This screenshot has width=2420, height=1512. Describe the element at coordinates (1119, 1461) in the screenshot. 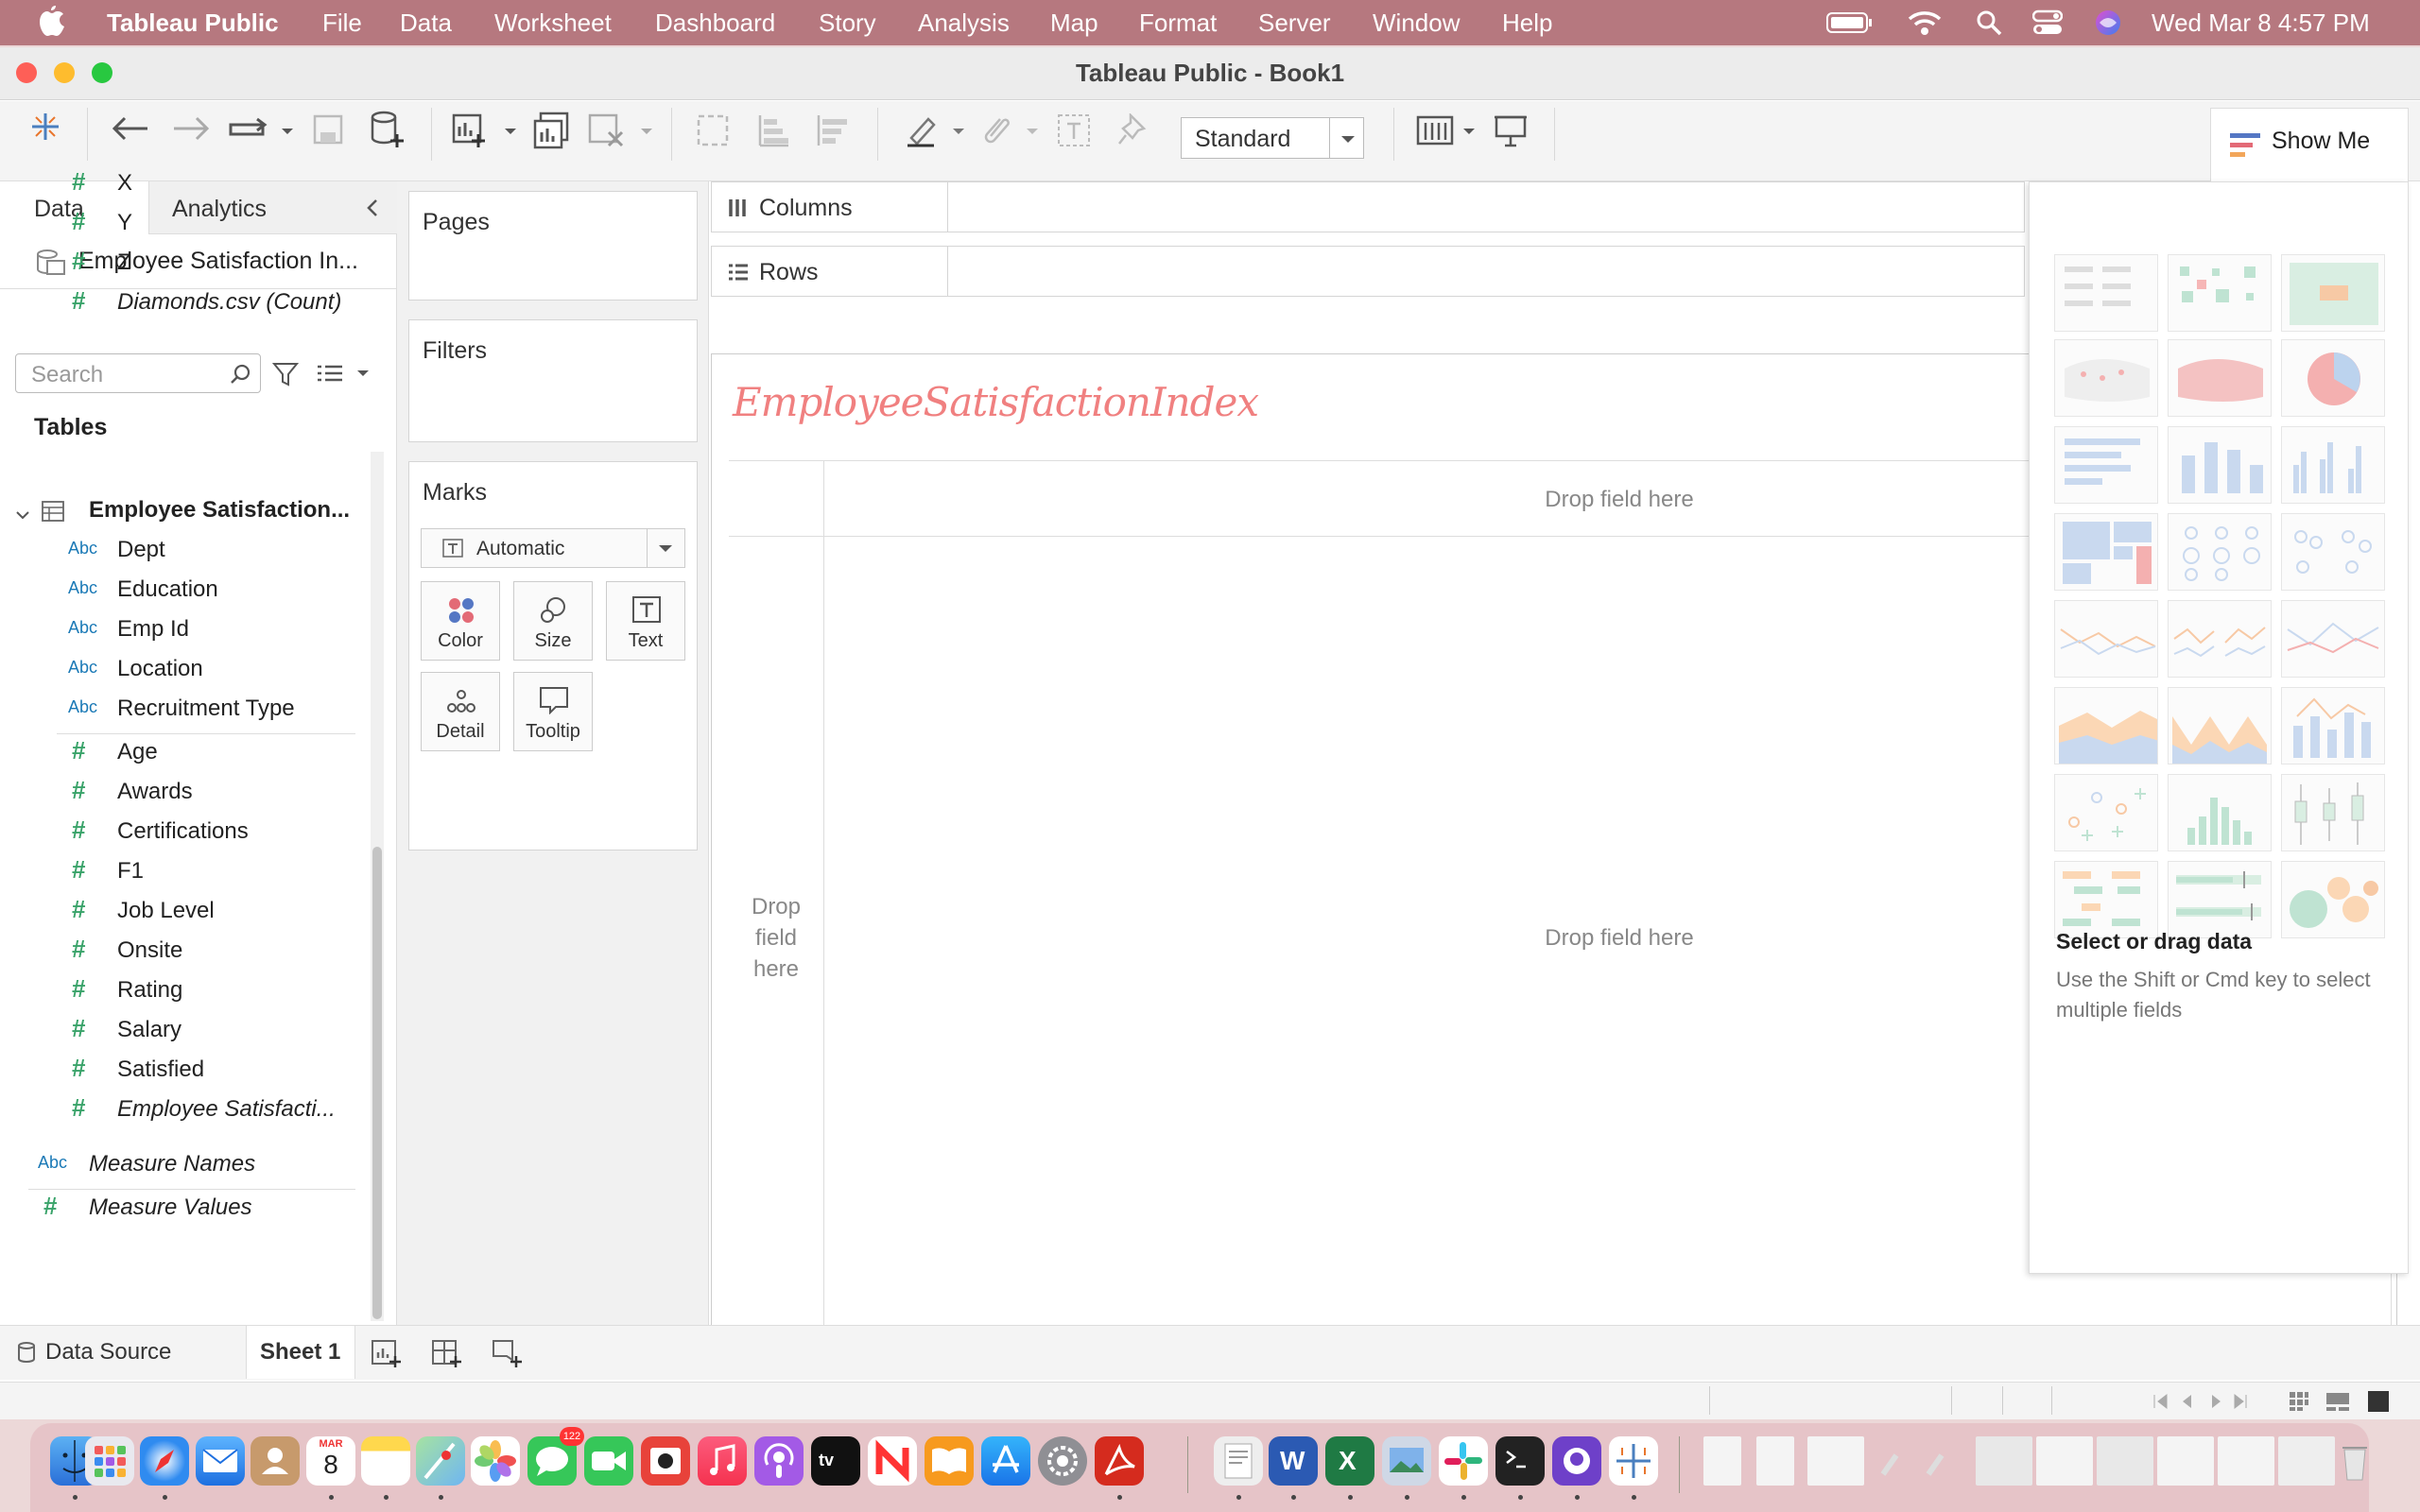

I see `acrobat-icon` at that location.